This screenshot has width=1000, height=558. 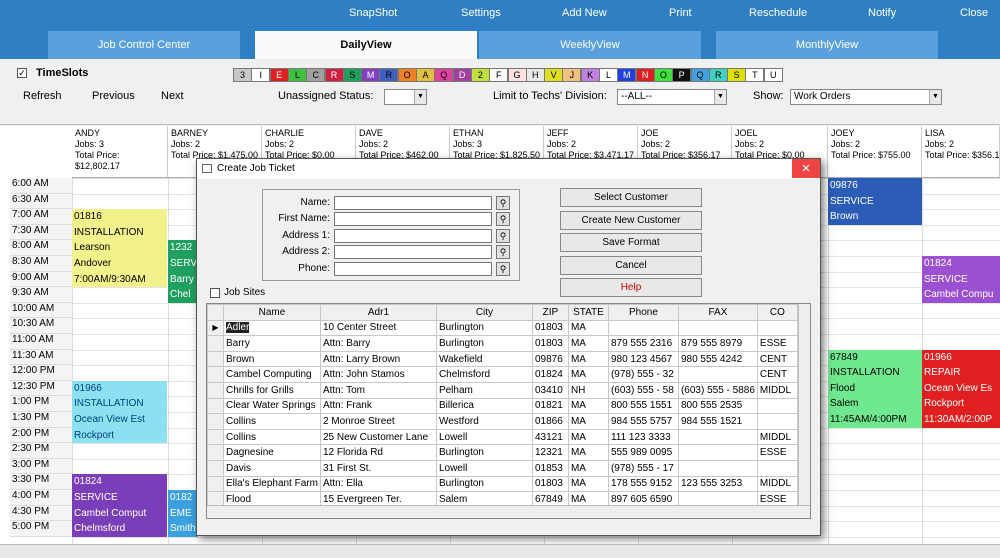 What do you see at coordinates (183, 264) in the screenshot?
I see `schedule-event: SERV` at bounding box center [183, 264].